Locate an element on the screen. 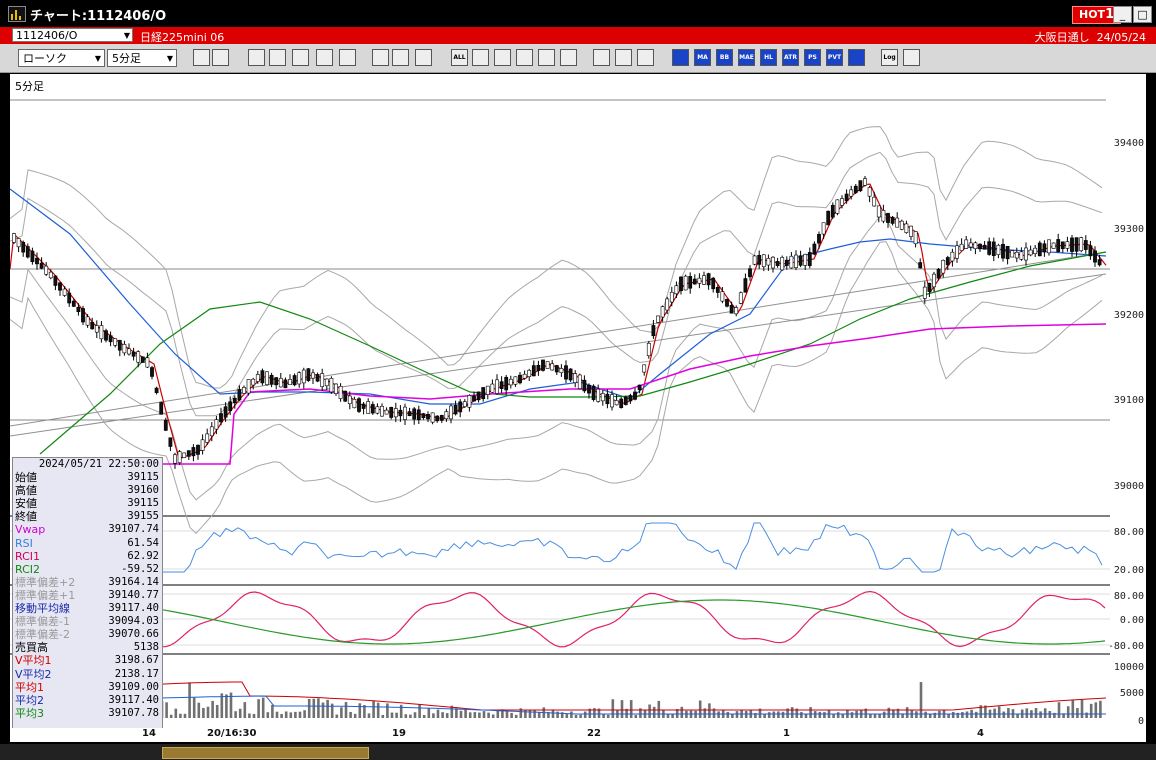 The width and height of the screenshot is (1156, 760). toolbar-HL-button: ATR is located at coordinates (790, 57).